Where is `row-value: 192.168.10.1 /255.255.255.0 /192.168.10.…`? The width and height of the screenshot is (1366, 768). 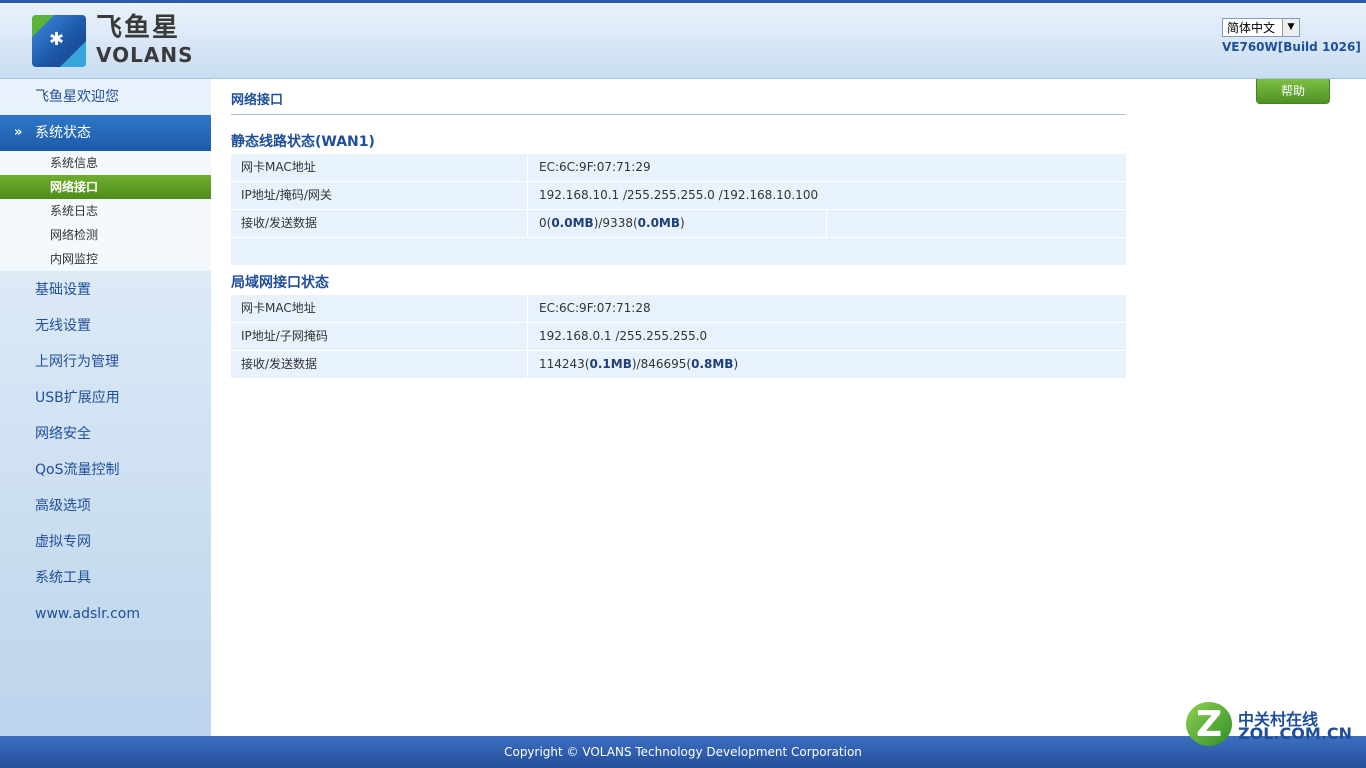 row-value: 192.168.10.1 /255.255.255.0 /192.168.10.… is located at coordinates (679, 195).